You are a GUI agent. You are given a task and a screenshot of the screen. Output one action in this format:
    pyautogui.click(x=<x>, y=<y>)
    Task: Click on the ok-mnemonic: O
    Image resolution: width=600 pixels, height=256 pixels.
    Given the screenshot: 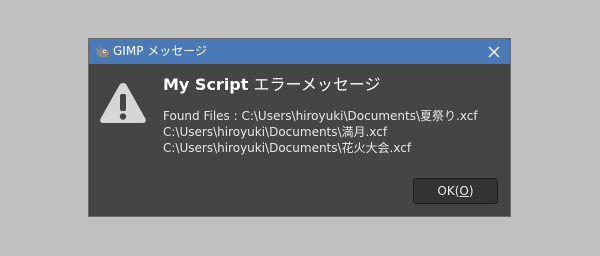 What is the action you would take?
    pyautogui.click(x=464, y=191)
    